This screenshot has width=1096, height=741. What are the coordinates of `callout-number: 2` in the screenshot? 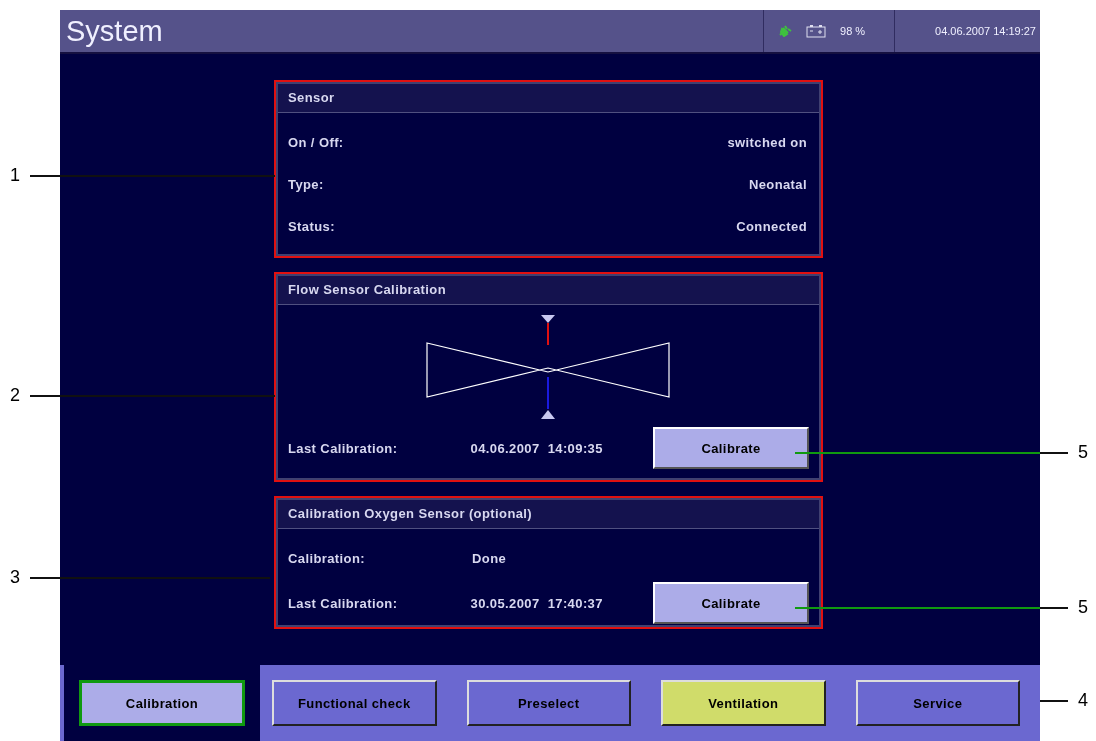 It's located at (15, 395).